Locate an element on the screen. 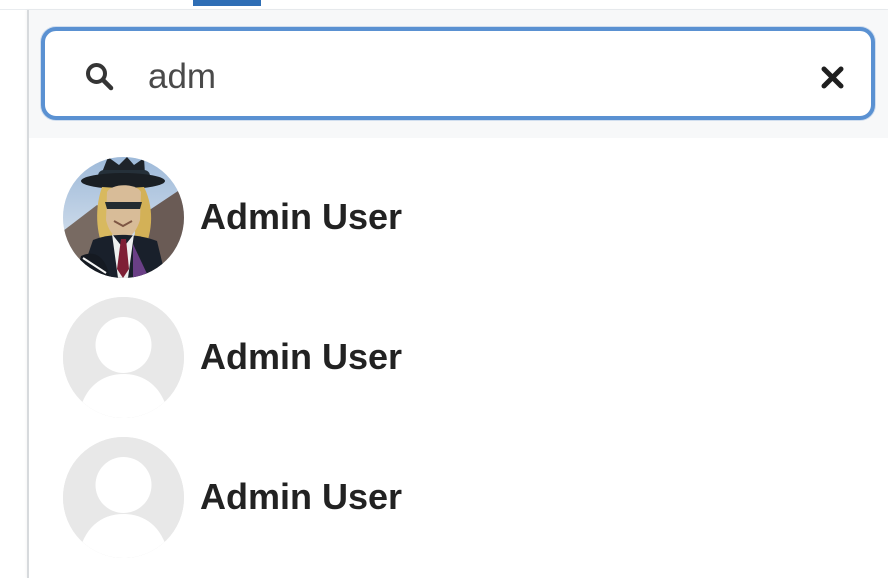 The image size is (888, 578). active-tab-indicator is located at coordinates (227, 3).